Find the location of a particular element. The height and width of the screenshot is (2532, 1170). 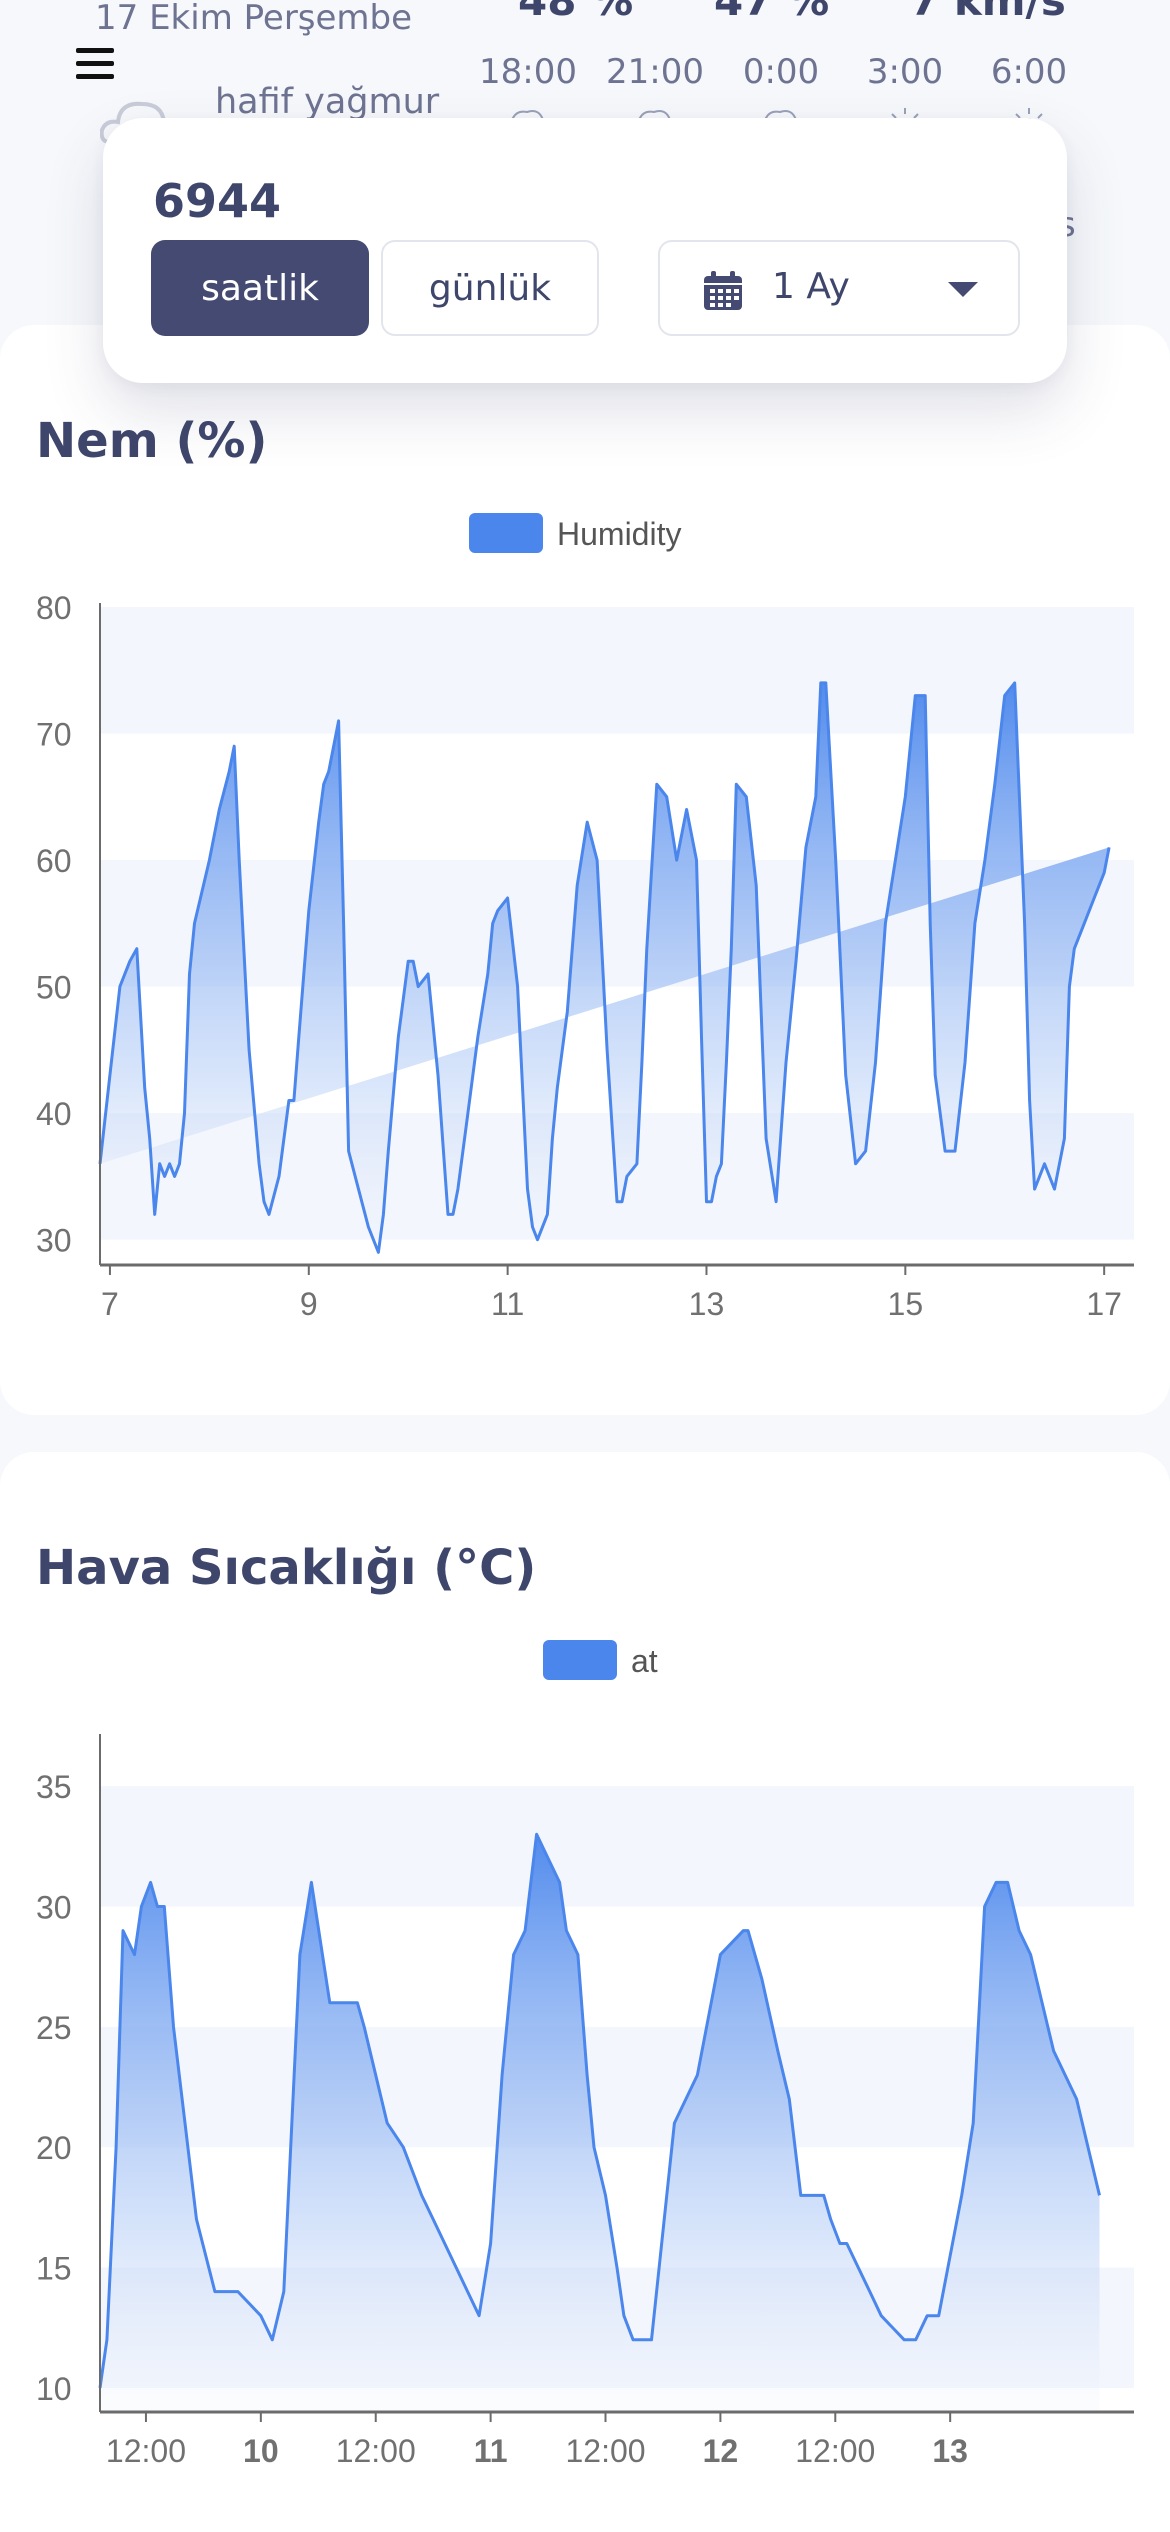

chevron-down-icon is located at coordinates (963, 289).